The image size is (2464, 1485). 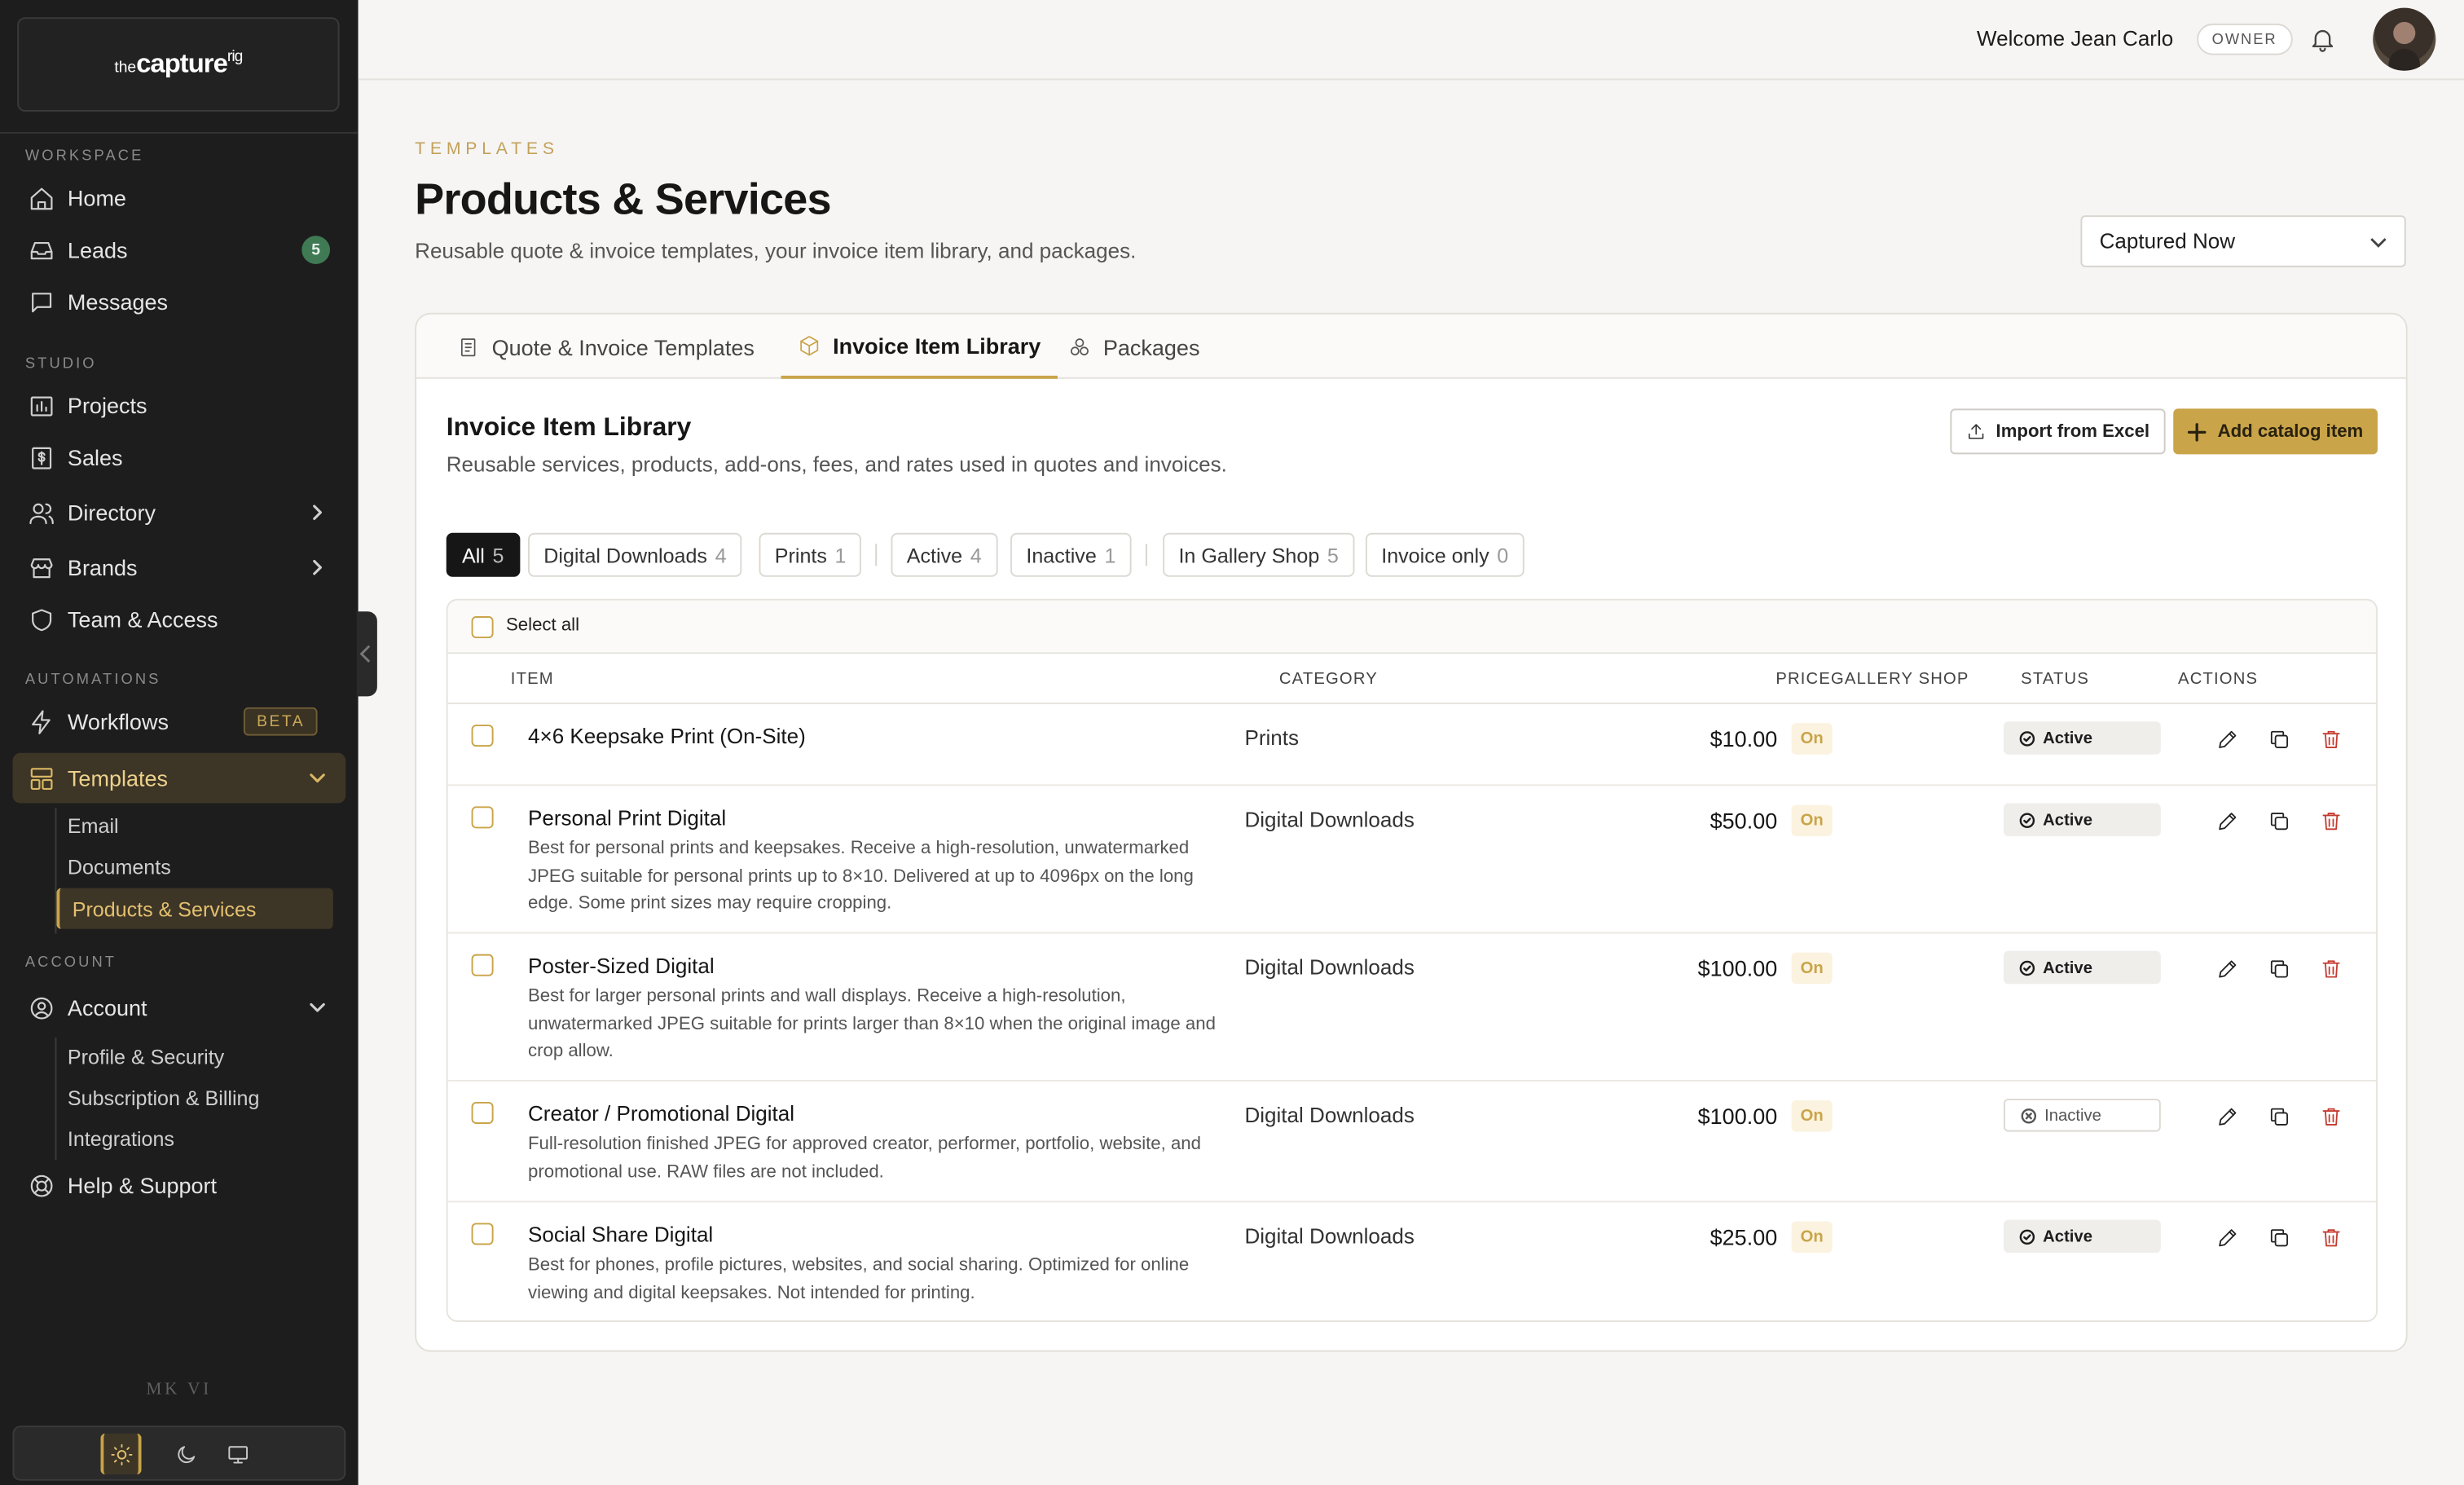 I want to click on x-circle-icon, so click(x=2029, y=1115).